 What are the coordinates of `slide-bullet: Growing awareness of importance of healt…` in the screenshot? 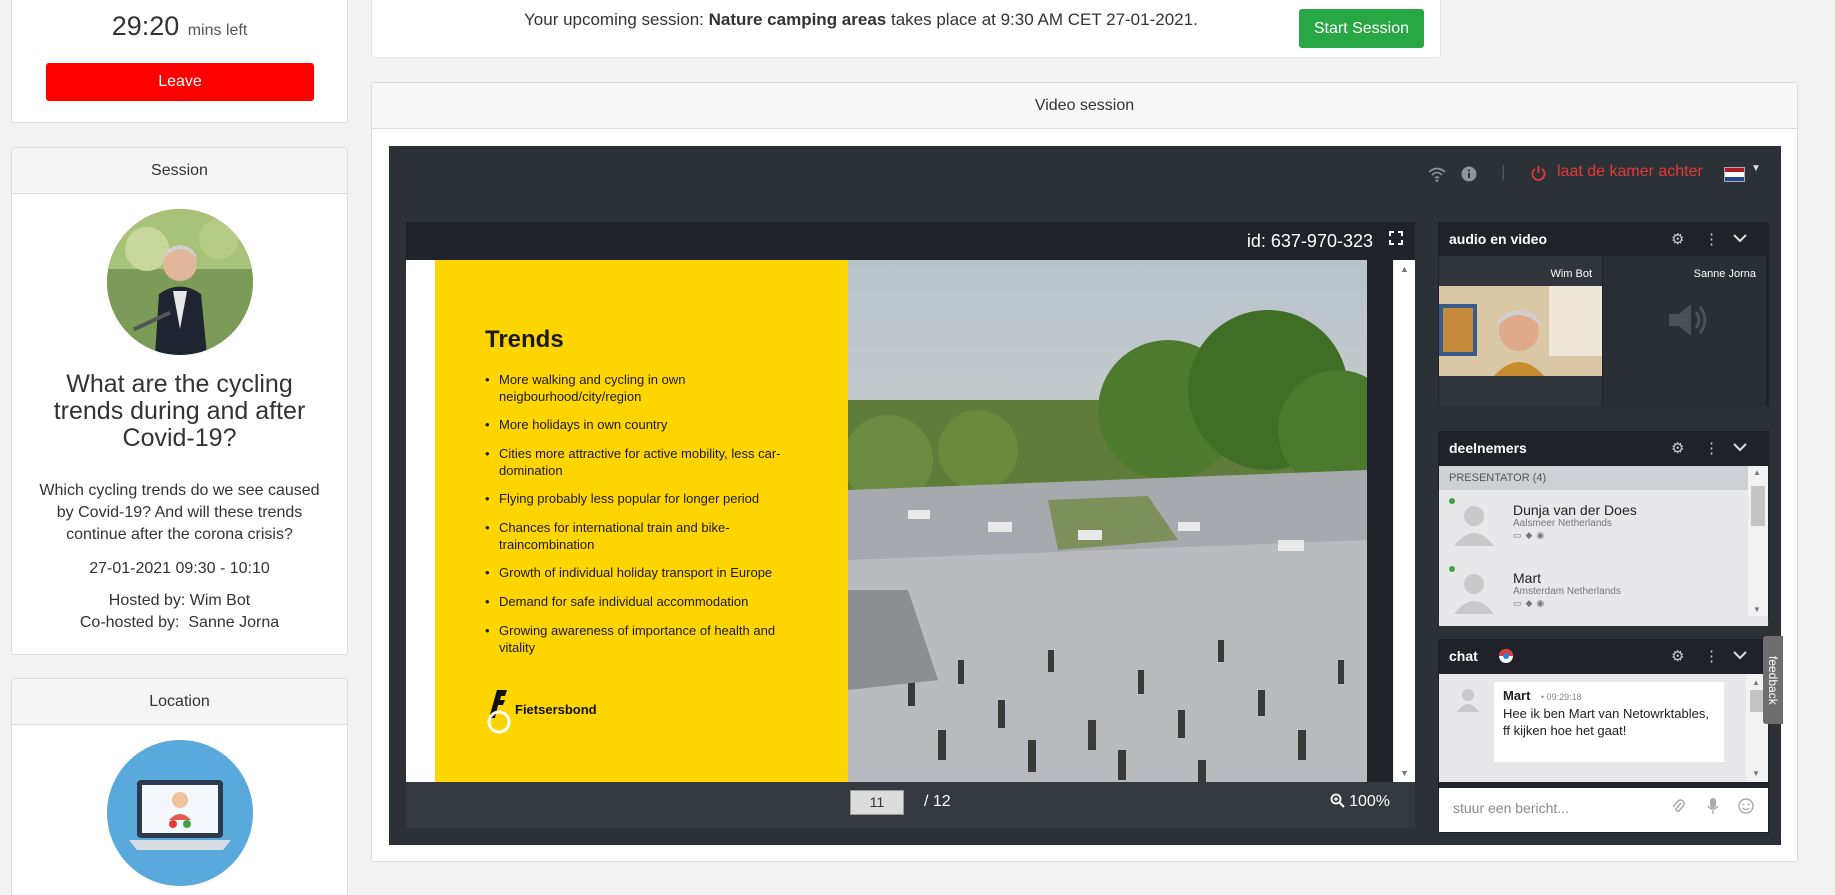 It's located at (645, 639).